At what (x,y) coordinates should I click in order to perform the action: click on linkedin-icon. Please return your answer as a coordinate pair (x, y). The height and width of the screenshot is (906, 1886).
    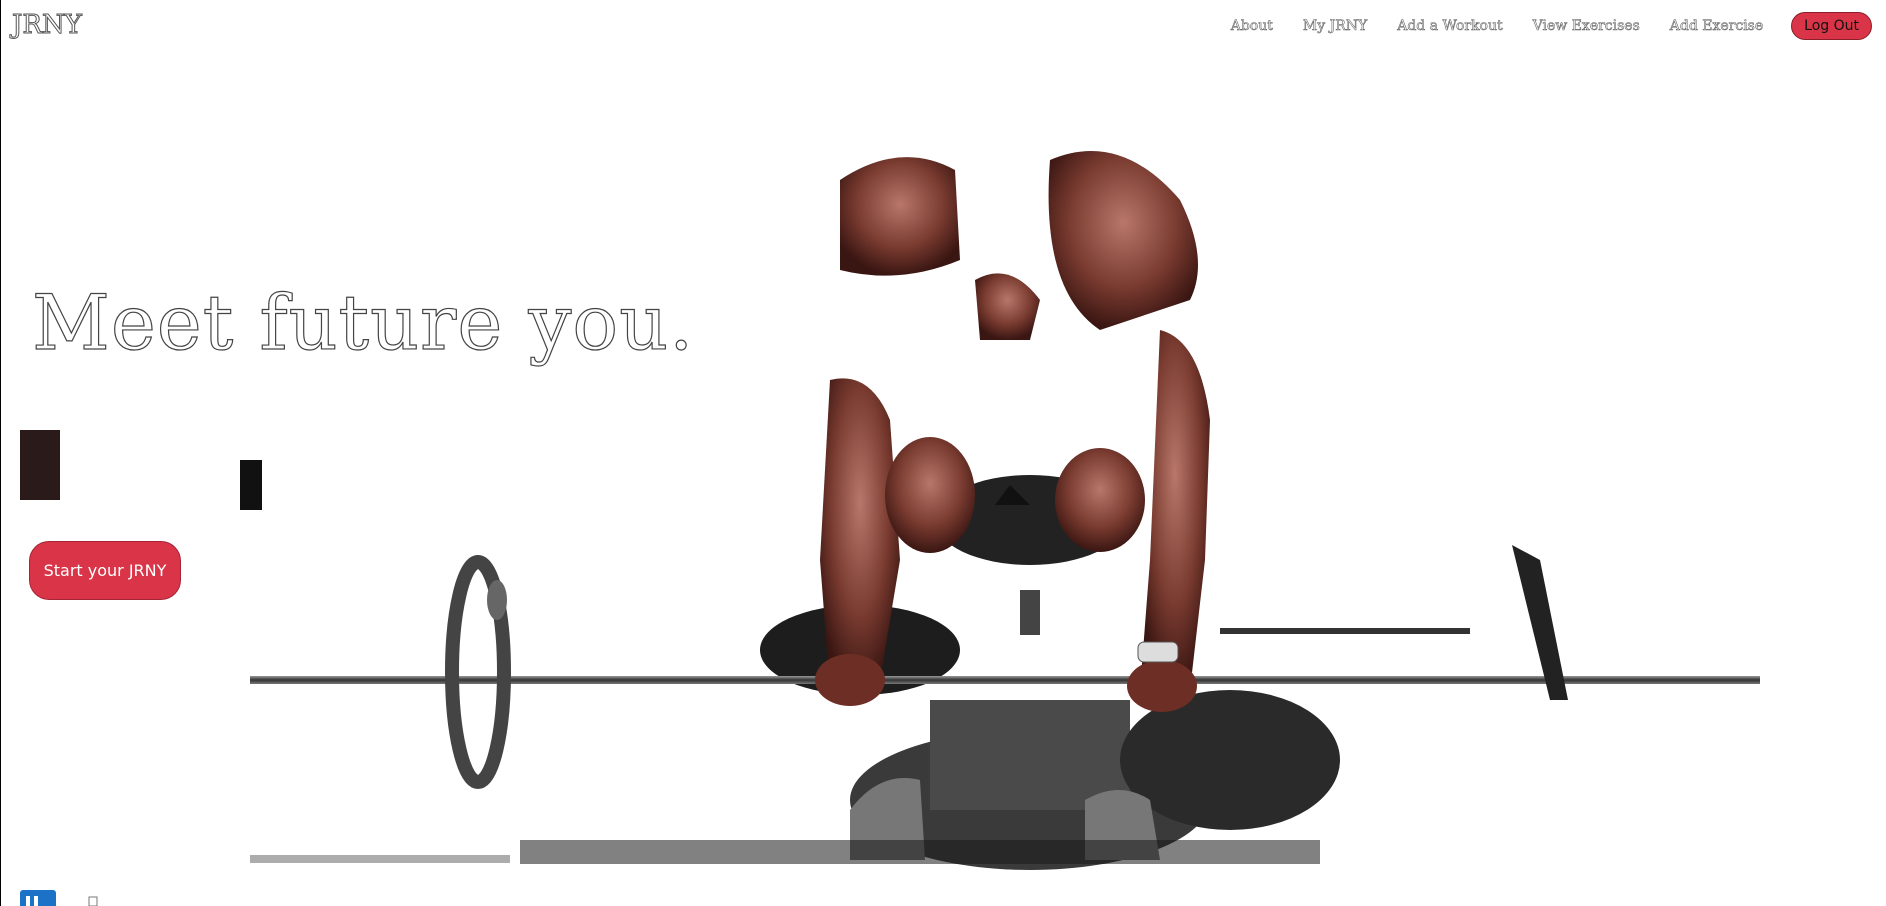
    Looking at the image, I should click on (38, 897).